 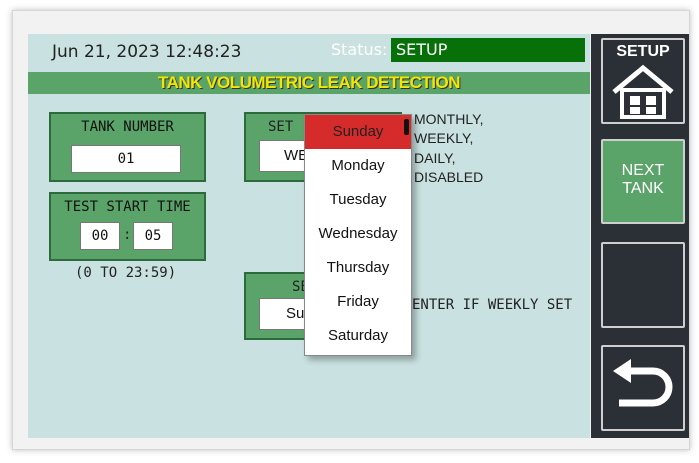 I want to click on start-minutes-field: 05, so click(x=153, y=236).